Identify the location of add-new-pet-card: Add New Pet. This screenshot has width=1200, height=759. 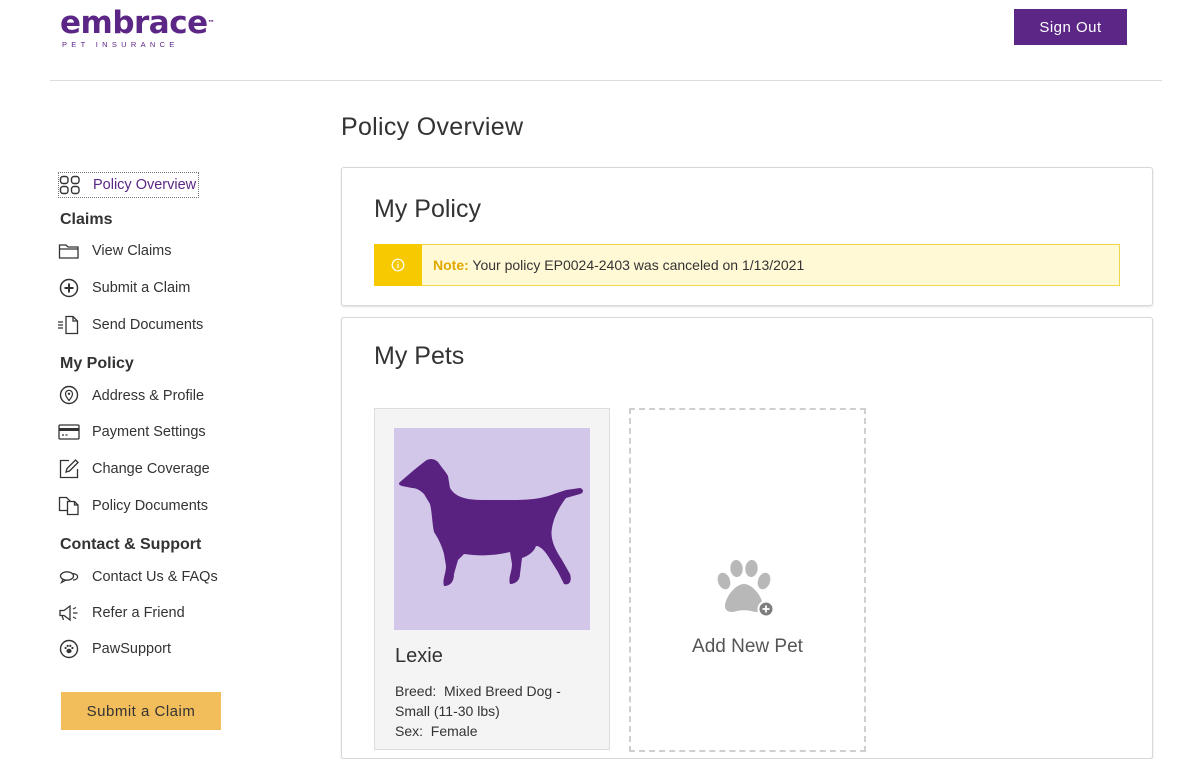
(747, 580).